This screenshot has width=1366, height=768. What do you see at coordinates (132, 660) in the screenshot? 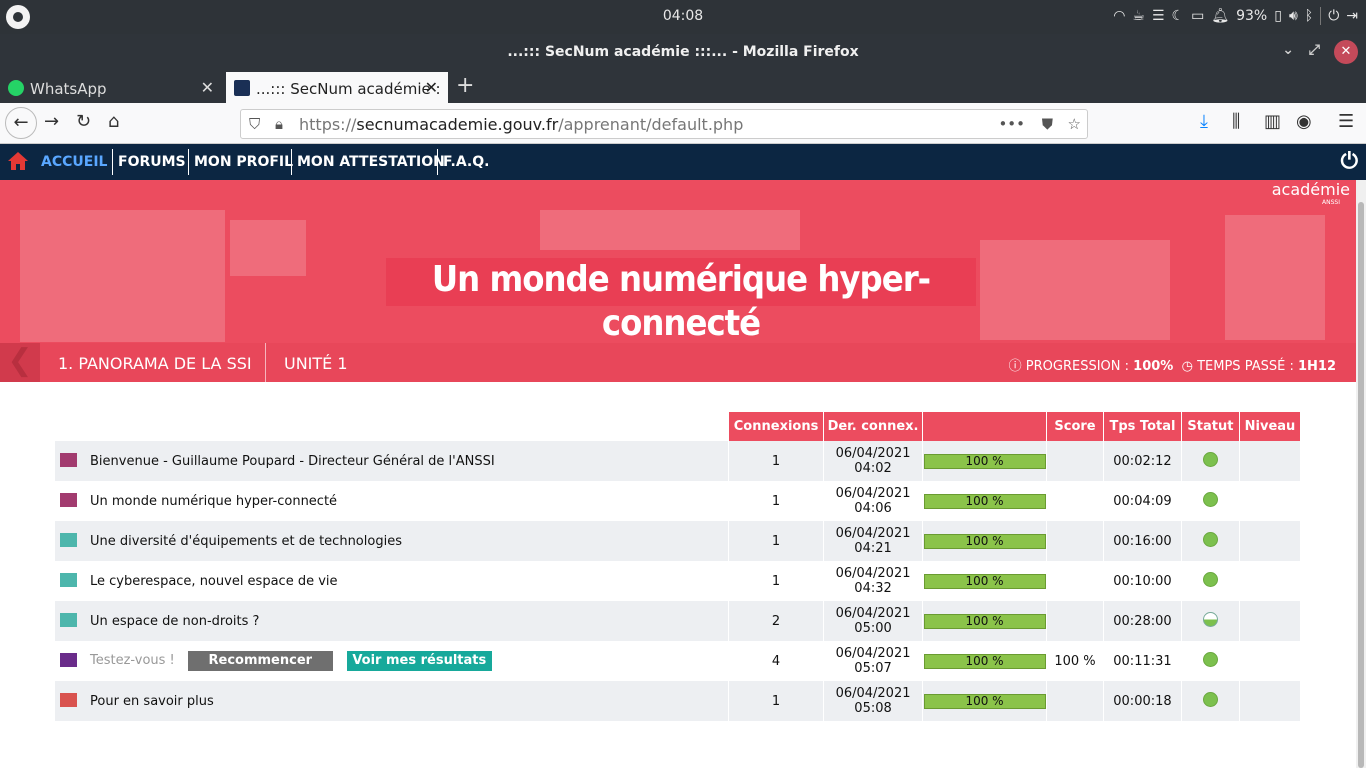
I see `activity-name: Testez-vous !` at bounding box center [132, 660].